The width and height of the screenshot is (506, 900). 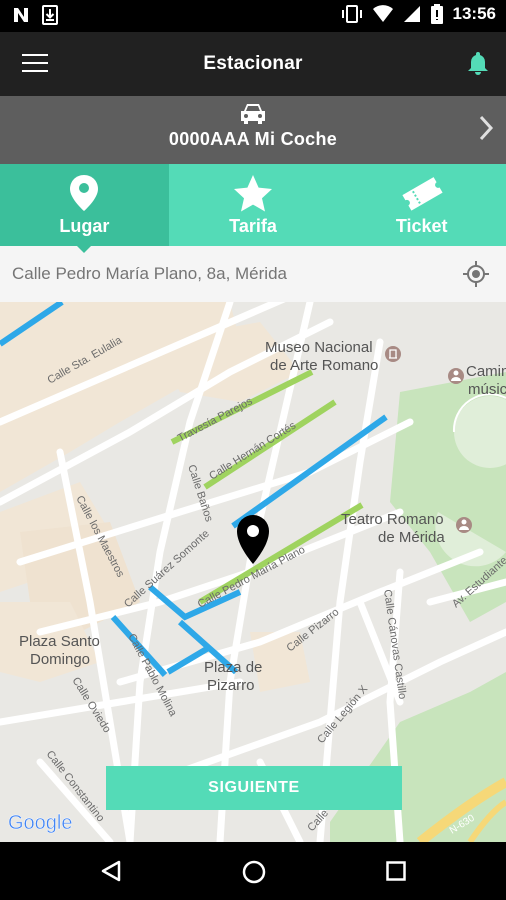 I want to click on google-logo: Google, so click(x=40, y=823).